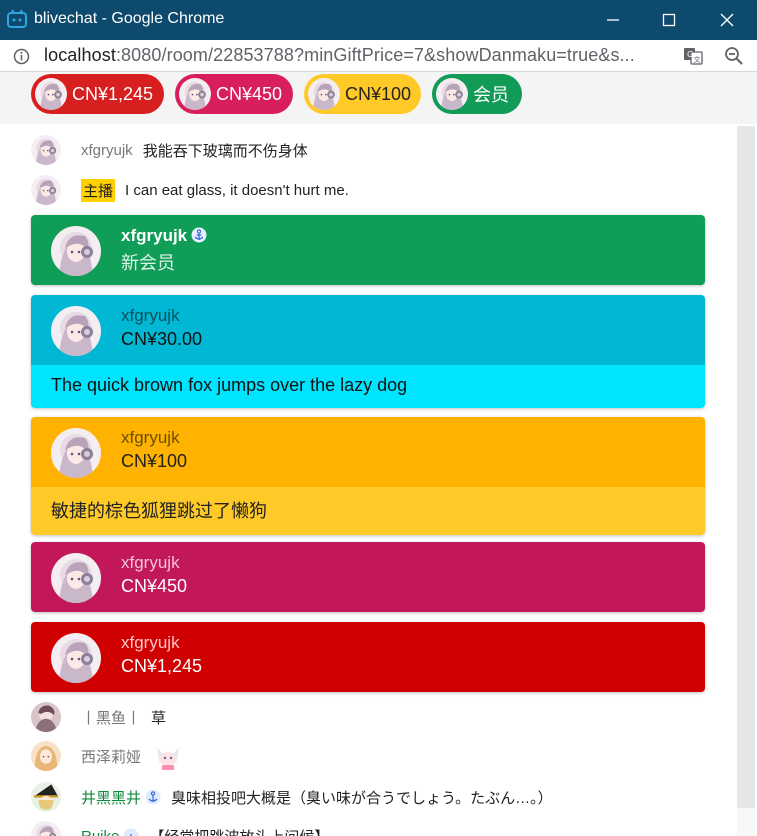 The height and width of the screenshot is (836, 757). I want to click on maximize-button, so click(669, 20).